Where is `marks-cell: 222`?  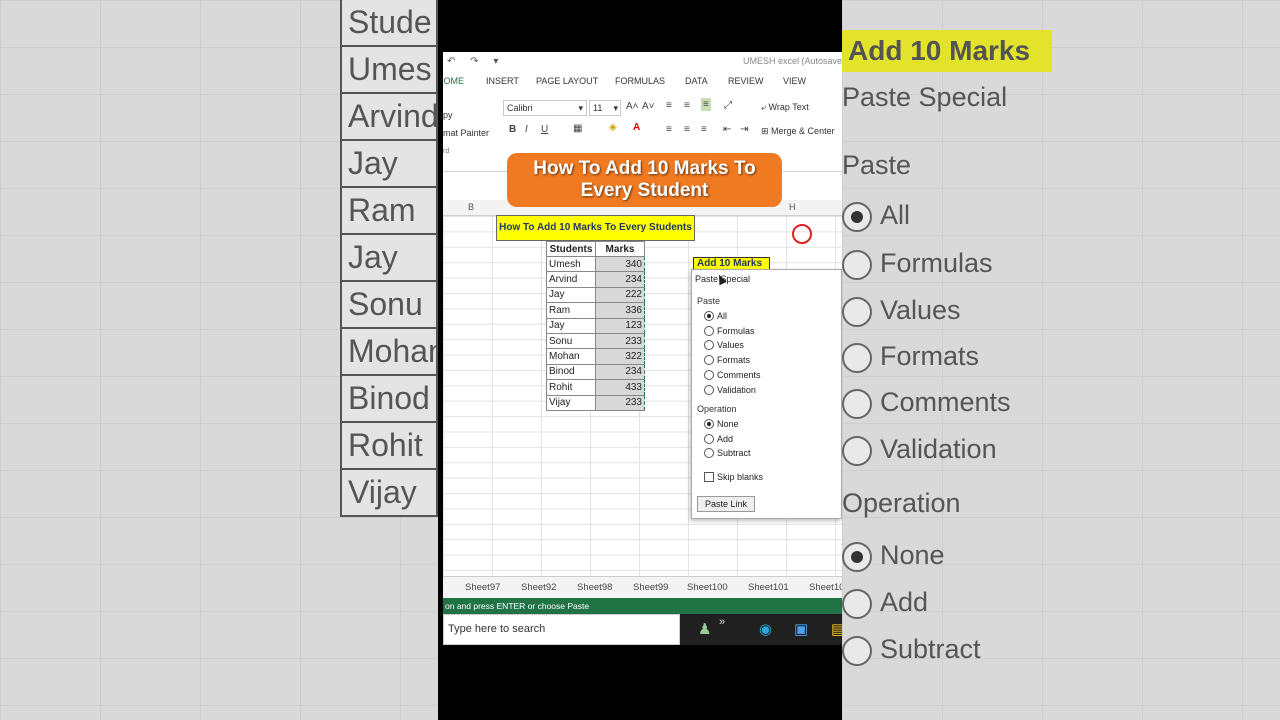 marks-cell: 222 is located at coordinates (620, 295).